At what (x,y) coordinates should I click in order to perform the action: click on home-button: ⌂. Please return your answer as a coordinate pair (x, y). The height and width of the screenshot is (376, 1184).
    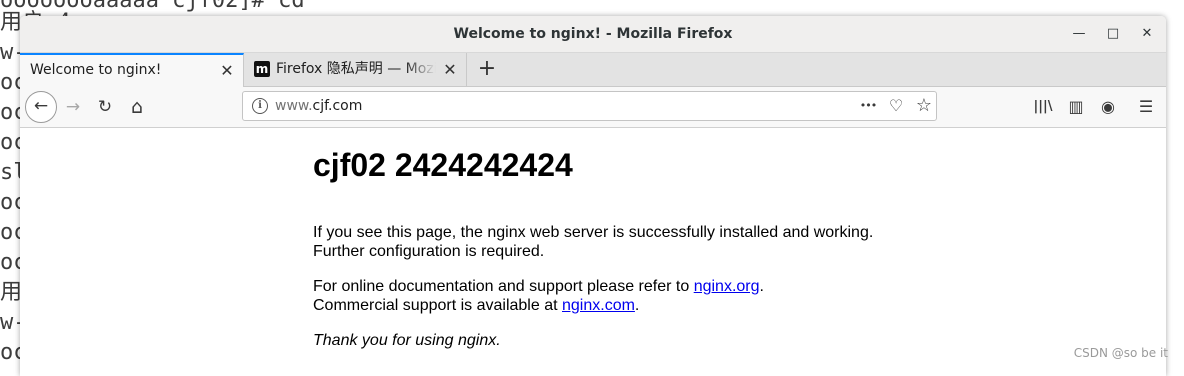
    Looking at the image, I should click on (137, 107).